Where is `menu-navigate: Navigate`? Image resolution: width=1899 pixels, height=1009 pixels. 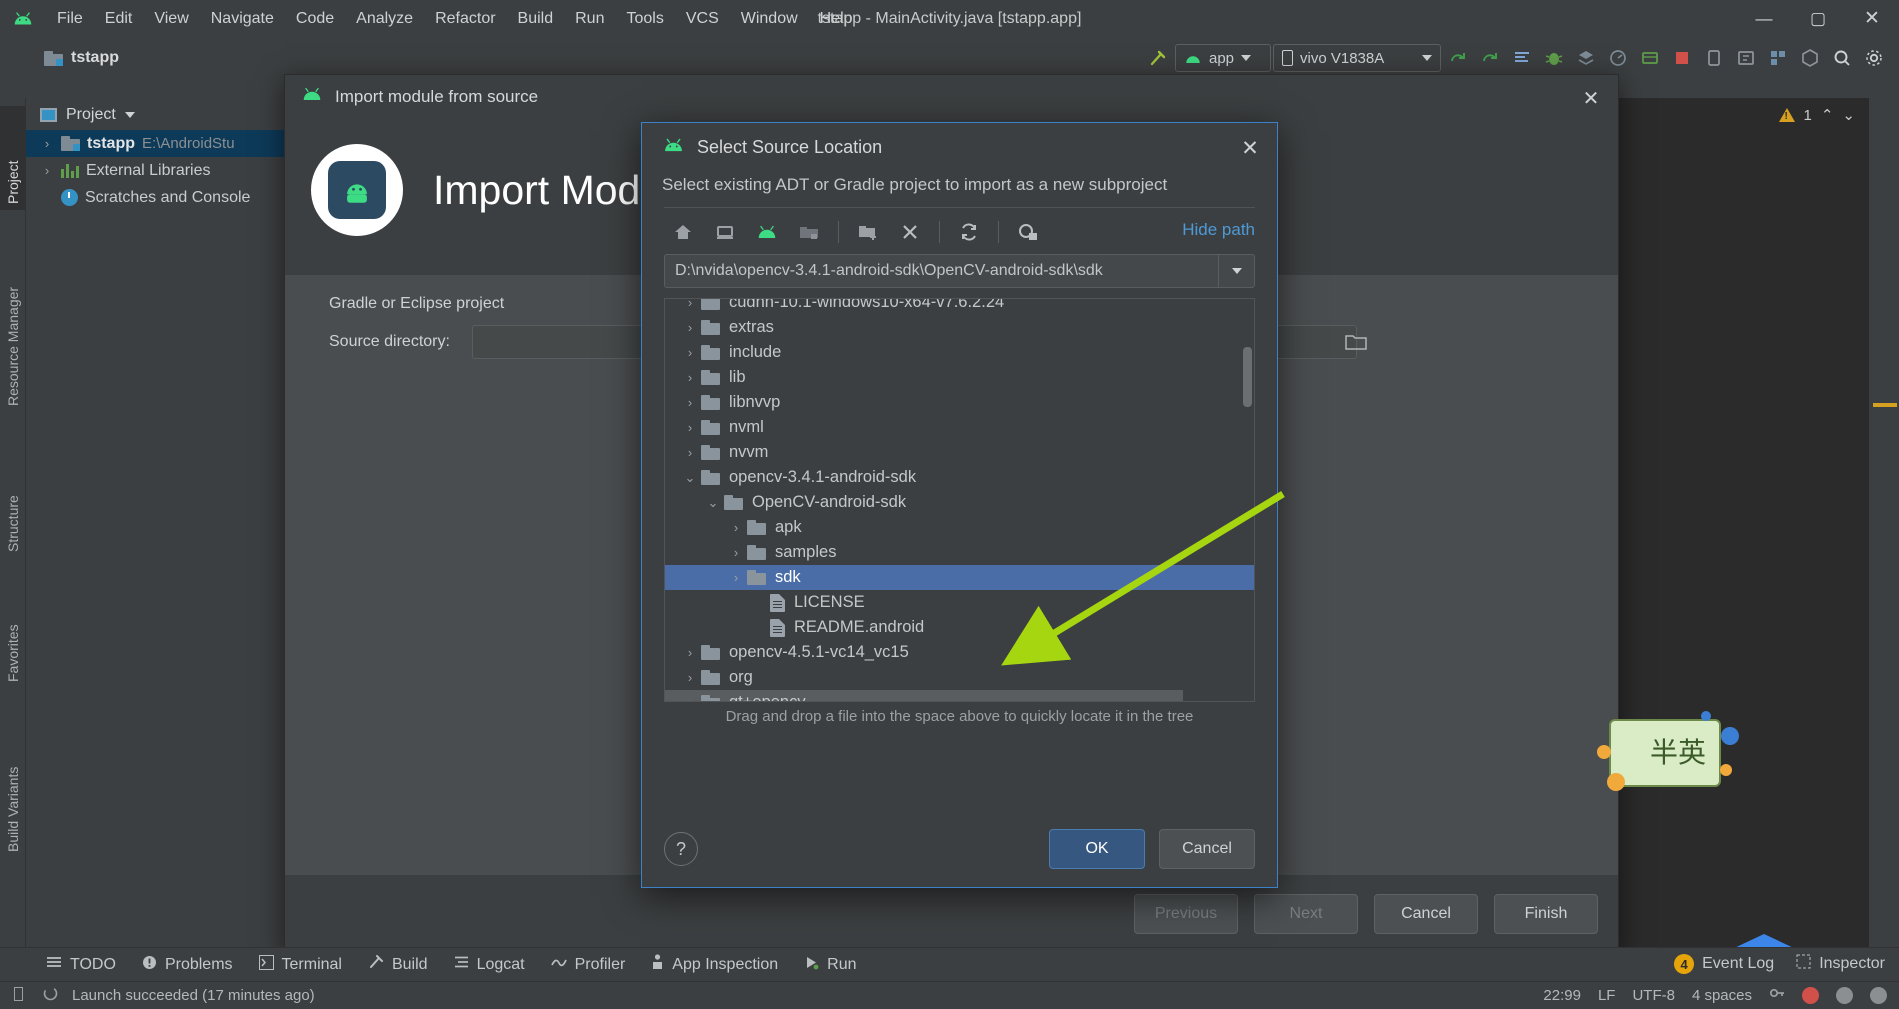
menu-navigate: Navigate is located at coordinates (242, 19).